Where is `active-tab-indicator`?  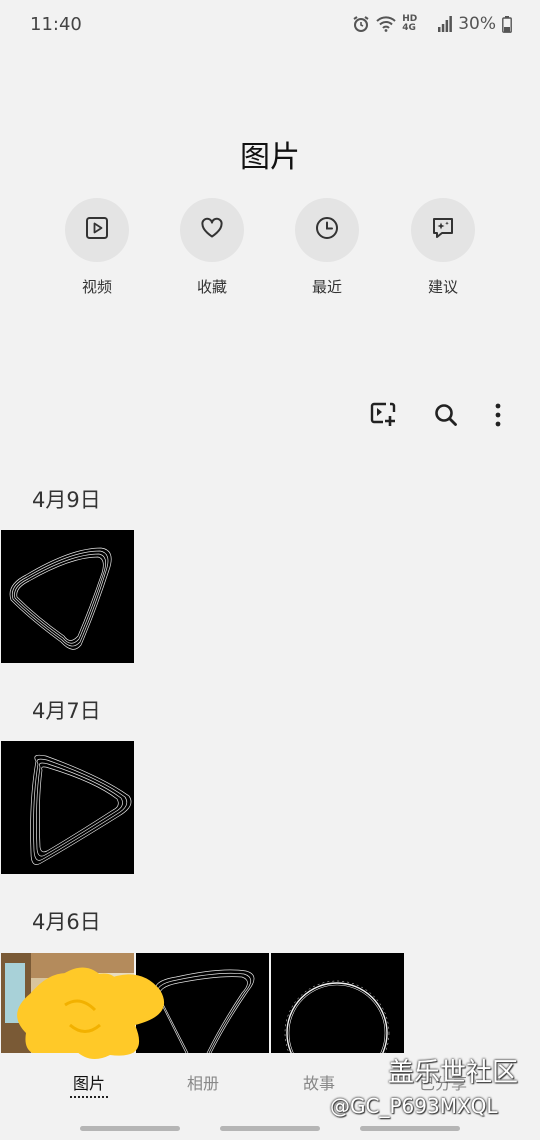 active-tab-indicator is located at coordinates (89, 1096).